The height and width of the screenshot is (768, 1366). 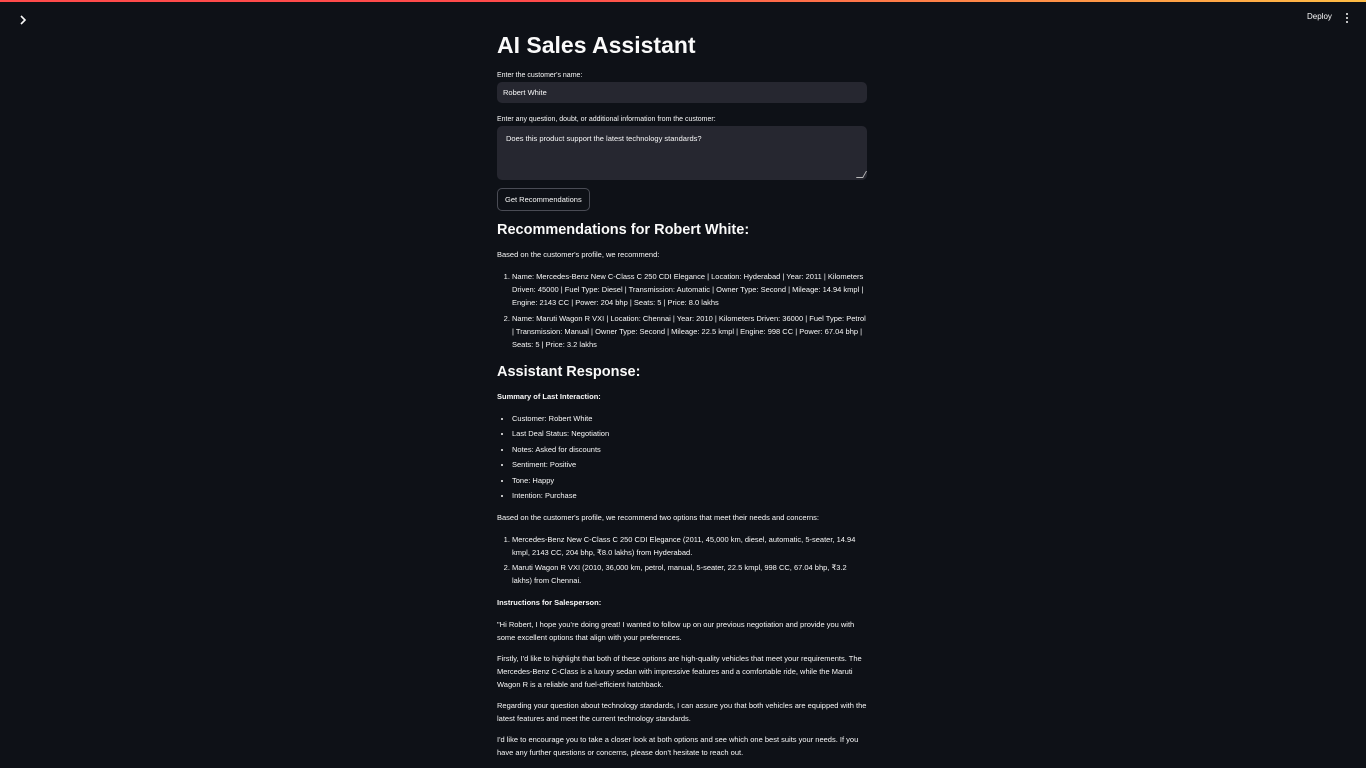 What do you see at coordinates (689, 433) in the screenshot?
I see `list-item: Last Deal Status: Negotiation` at bounding box center [689, 433].